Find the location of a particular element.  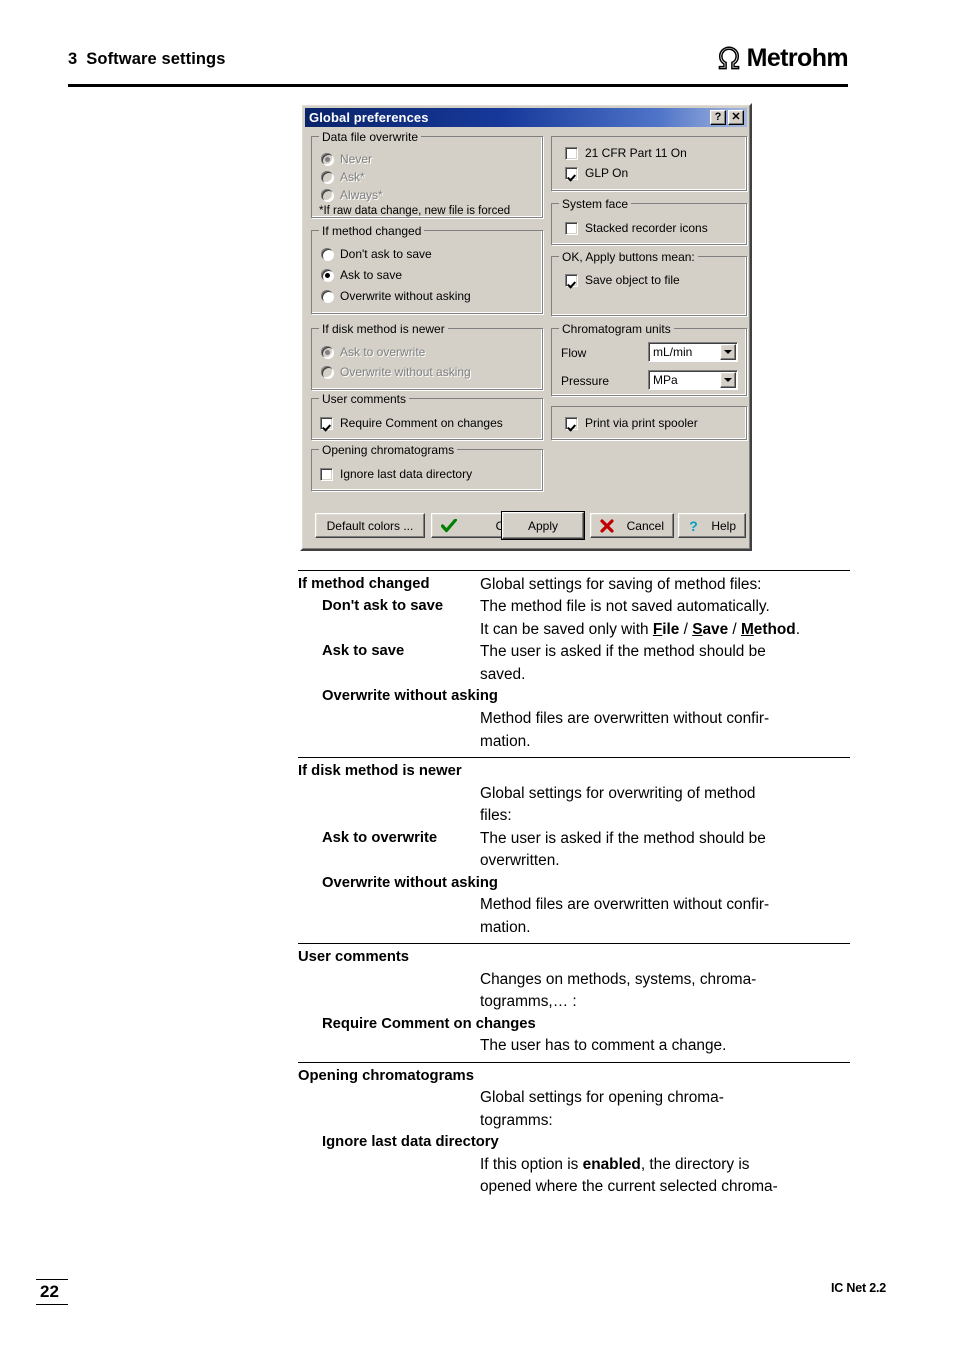

radio-label: Always* is located at coordinates (361, 195).